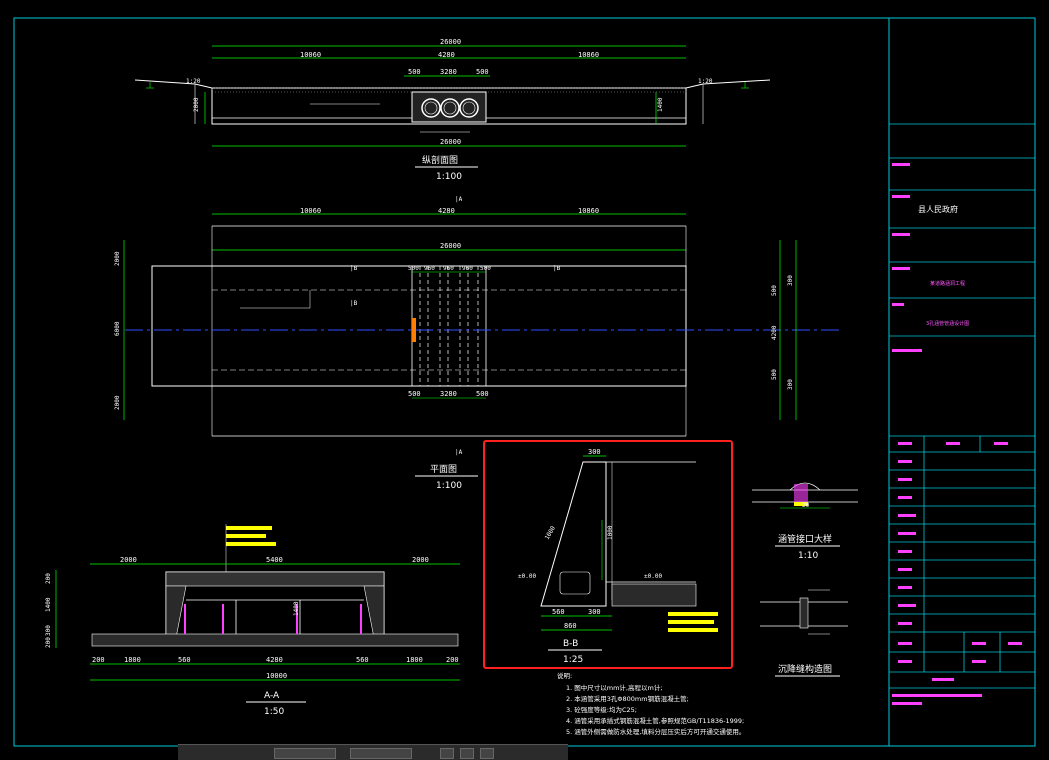 The height and width of the screenshot is (760, 1049). What do you see at coordinates (614, 687) in the screenshot?
I see `notes-item-1: 1. 图中尺寸以mm计,高程以m计;` at bounding box center [614, 687].